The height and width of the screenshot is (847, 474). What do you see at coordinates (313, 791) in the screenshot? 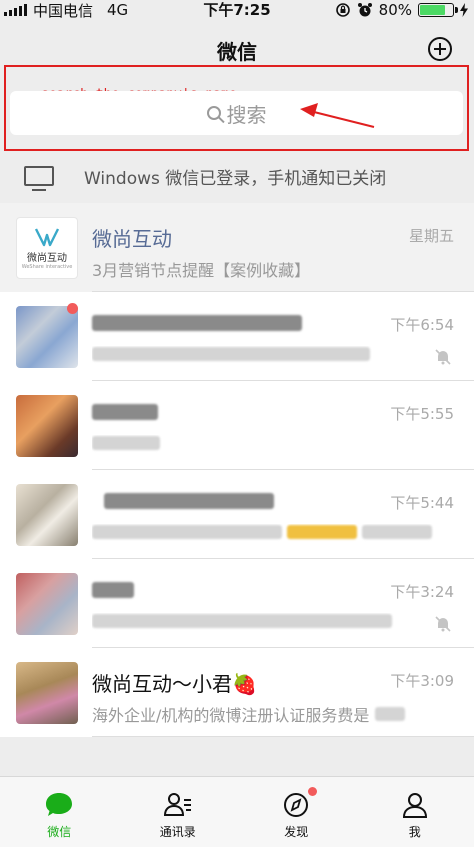
I see `discover-badge` at bounding box center [313, 791].